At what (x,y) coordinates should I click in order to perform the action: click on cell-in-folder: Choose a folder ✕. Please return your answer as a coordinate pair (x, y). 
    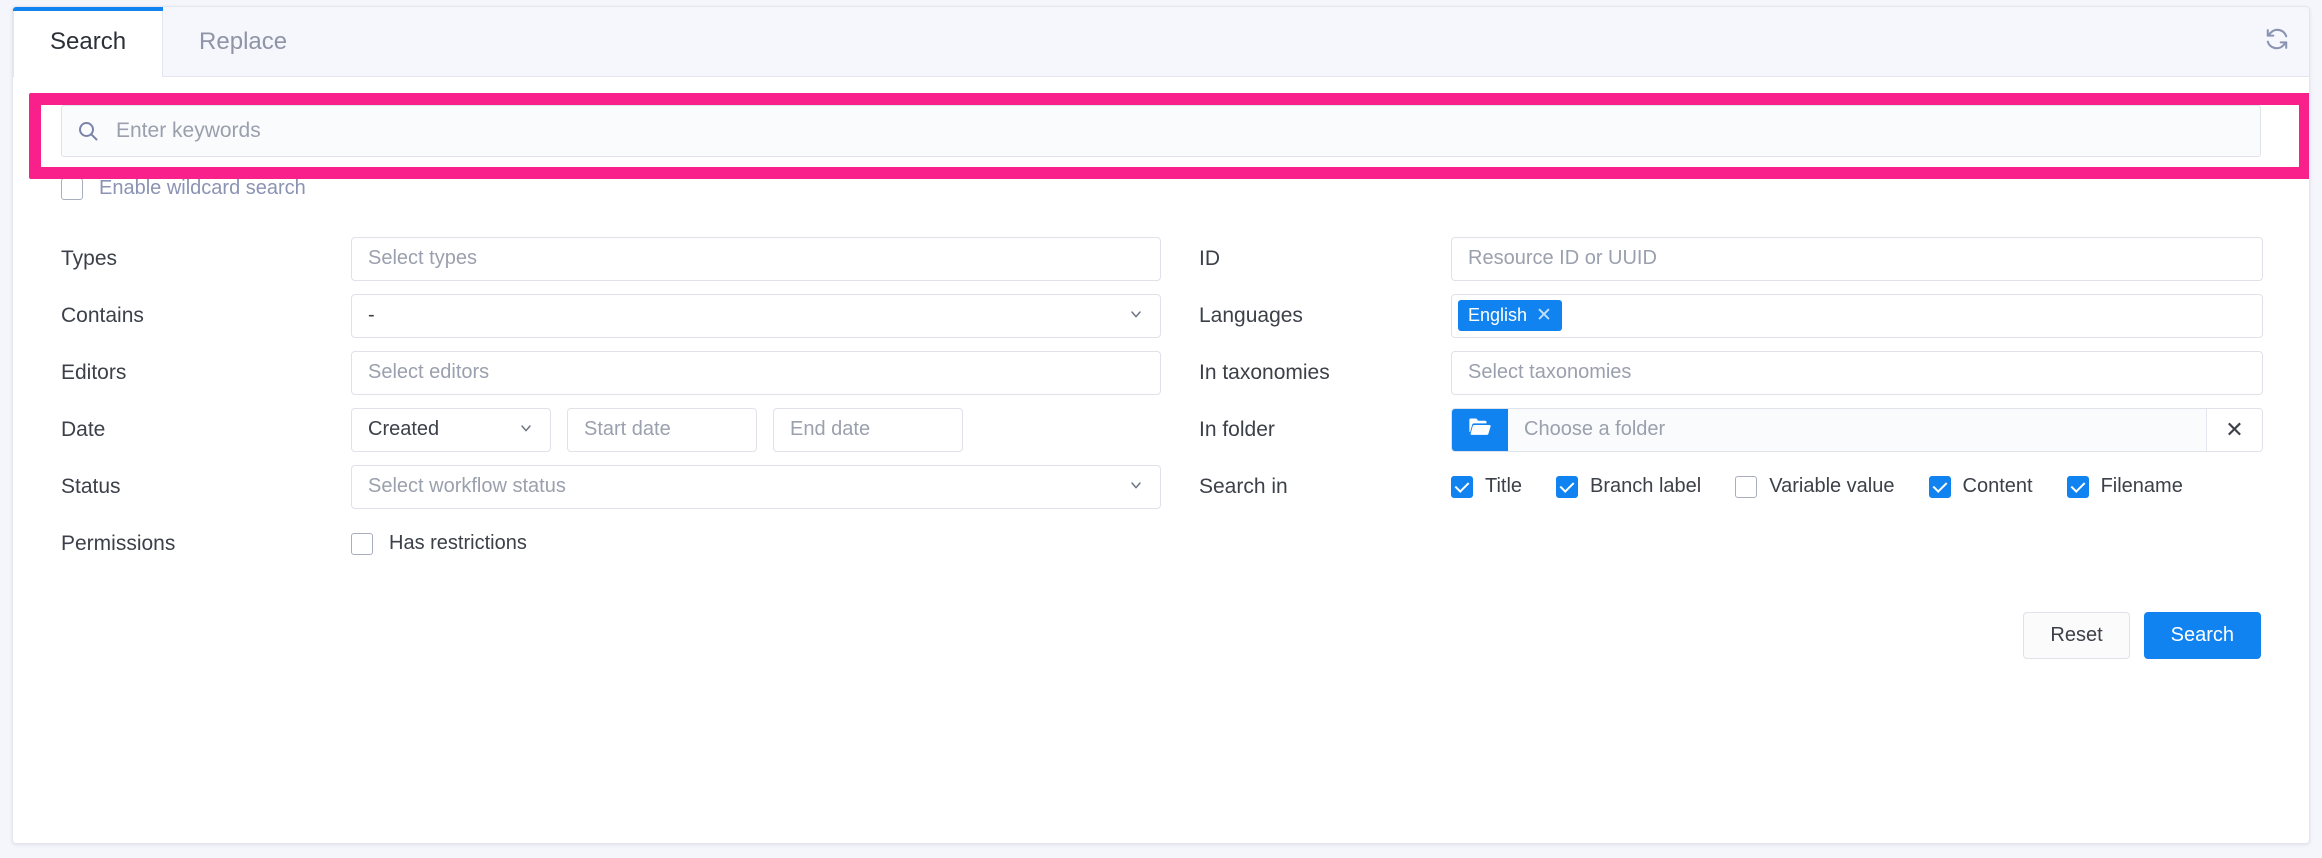
    Looking at the image, I should click on (1857, 429).